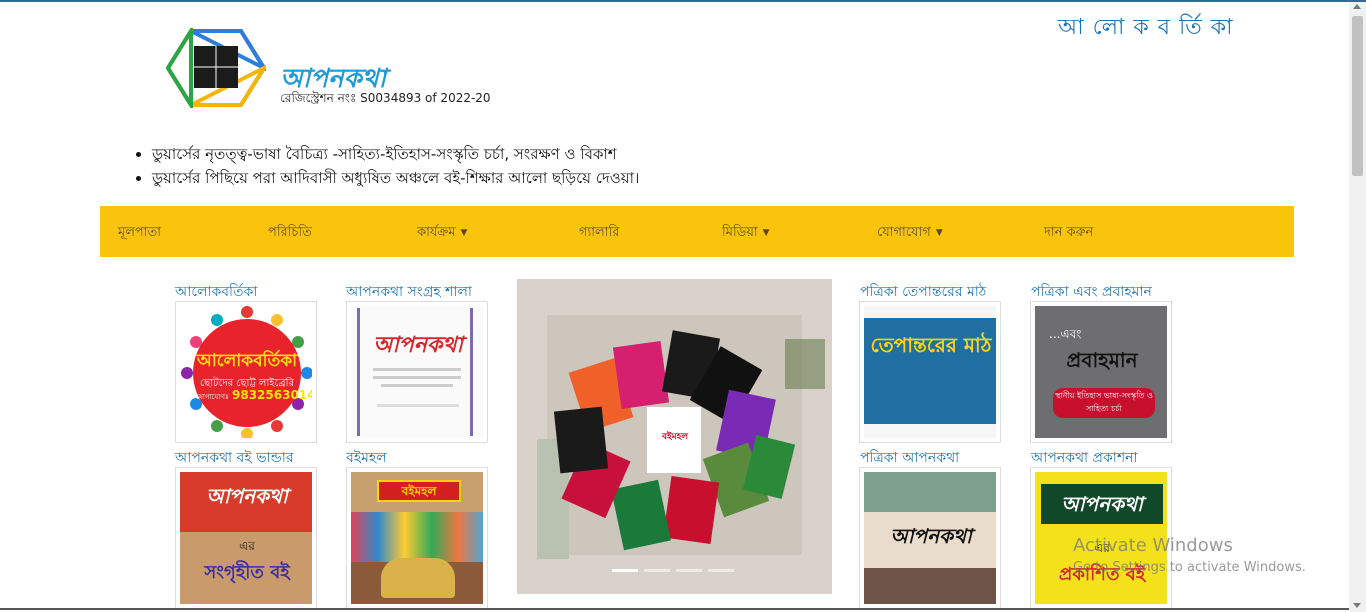 The height and width of the screenshot is (612, 1366). What do you see at coordinates (931, 345) in the screenshot?
I see `tile-image-heading: তেপান্তরের মাঠ` at bounding box center [931, 345].